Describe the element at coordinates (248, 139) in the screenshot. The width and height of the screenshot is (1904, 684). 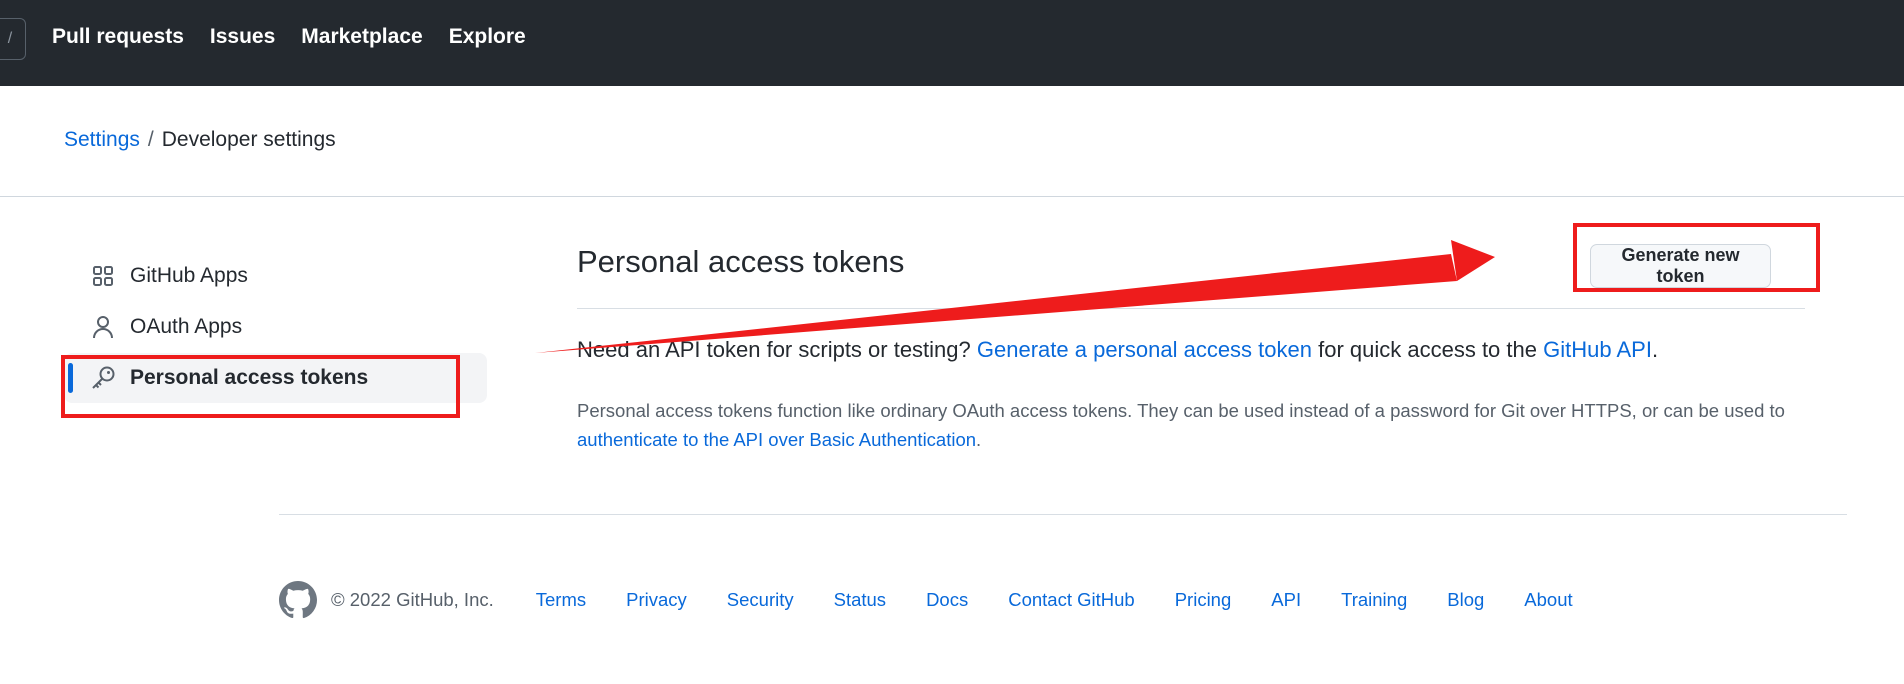
I see `breadcrumb-current: Developer settings` at that location.